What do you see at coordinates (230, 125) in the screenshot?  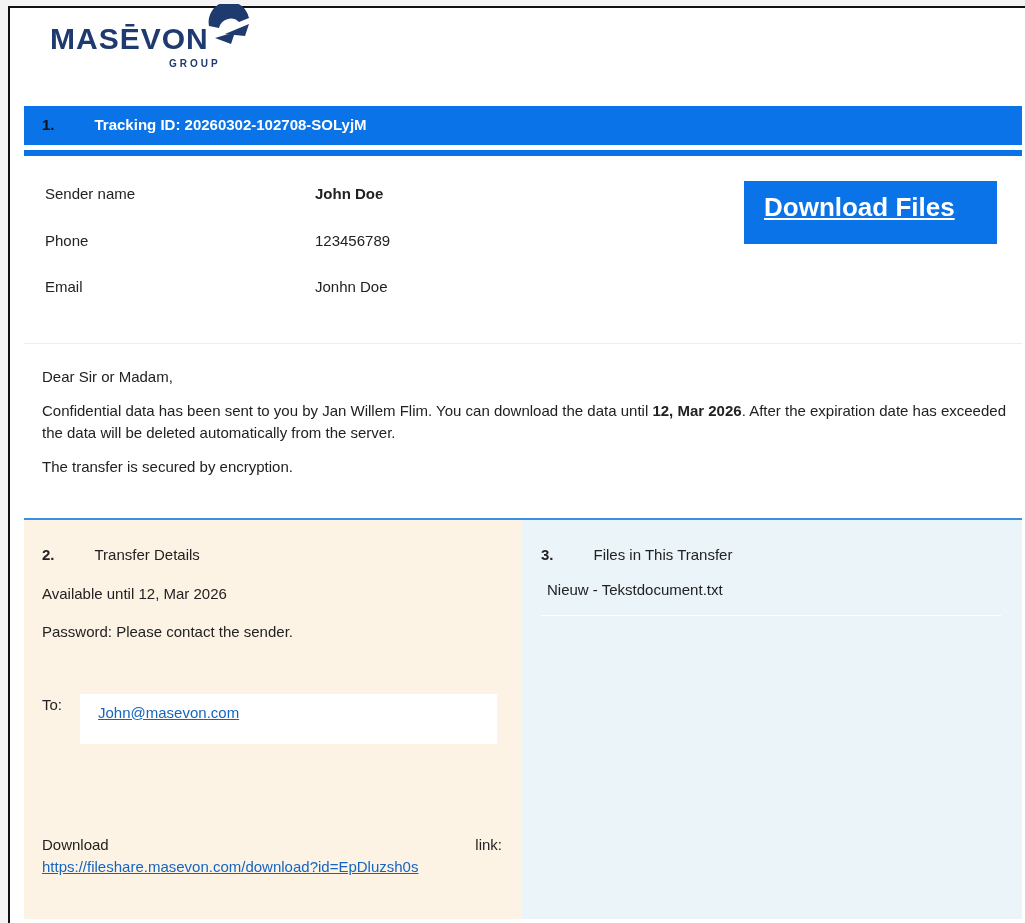 I see `section-title: Tracking ID: 20260302-102708-SOLyjM` at bounding box center [230, 125].